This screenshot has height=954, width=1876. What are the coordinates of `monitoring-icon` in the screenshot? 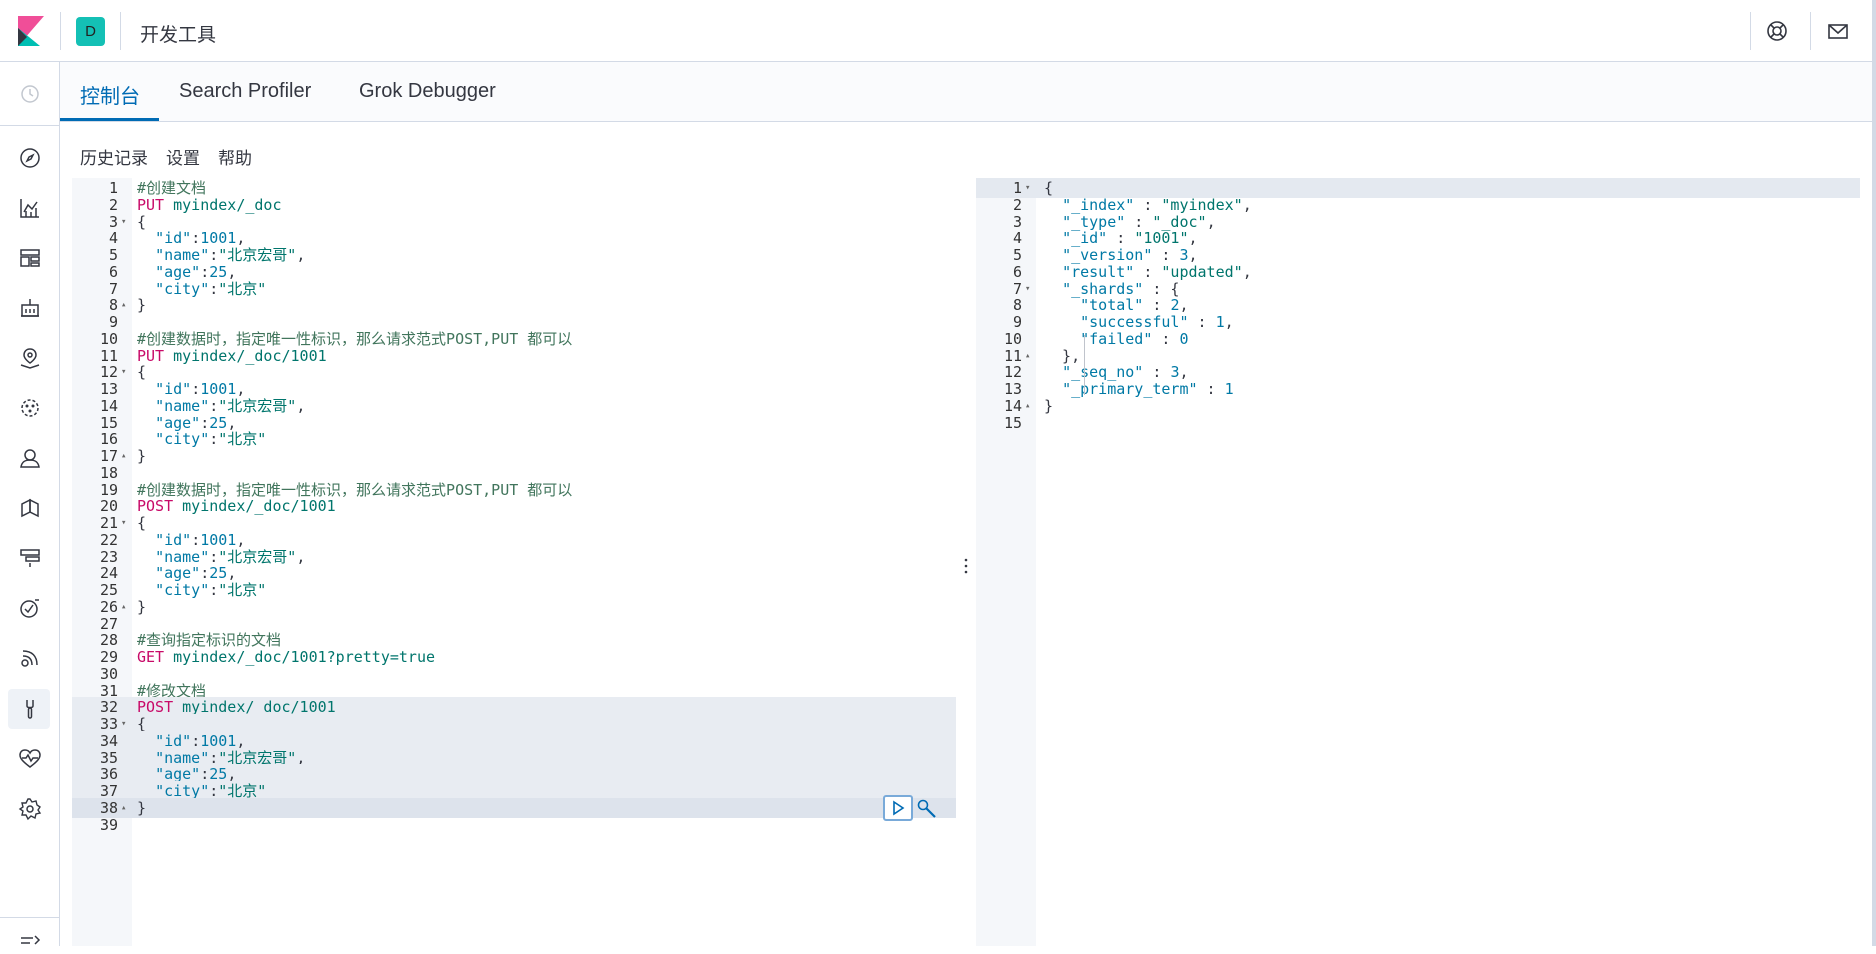 It's located at (30, 759).